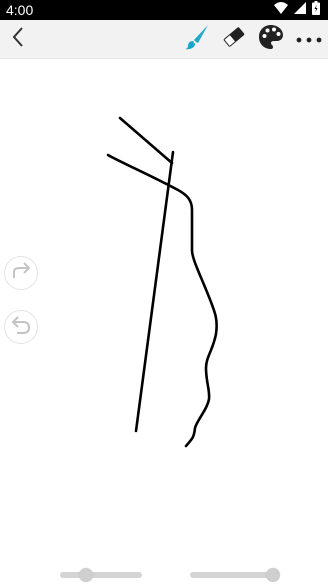 Image resolution: width=328 pixels, height=588 pixels. I want to click on redo-icon, so click(21, 273).